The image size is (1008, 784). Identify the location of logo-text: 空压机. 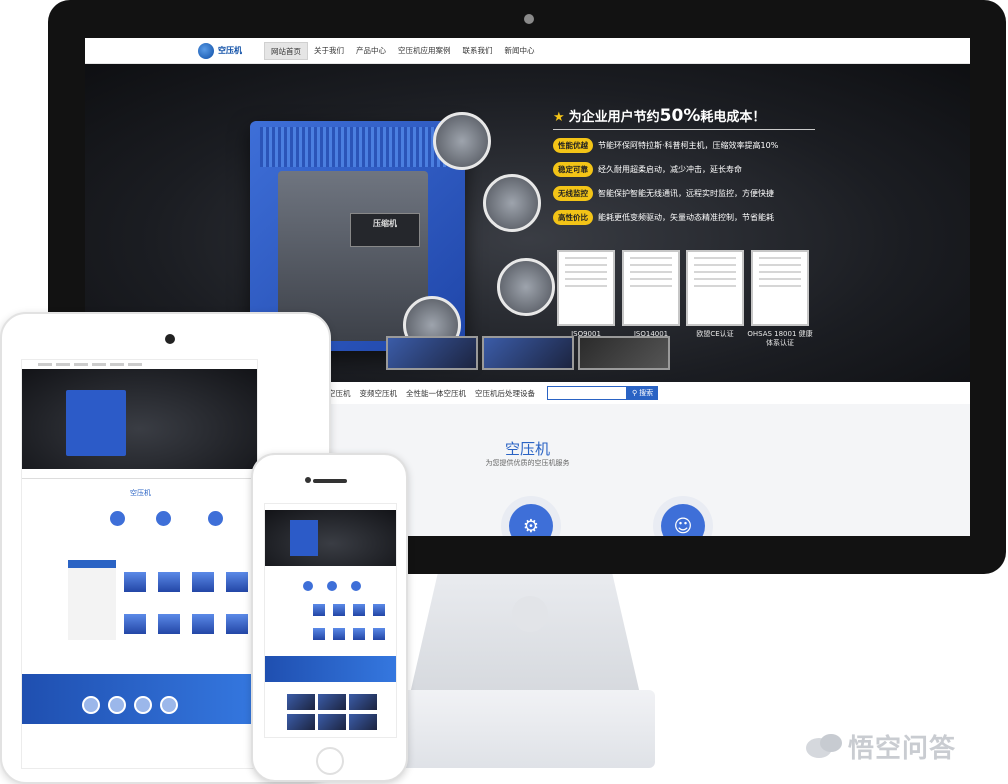
(230, 50).